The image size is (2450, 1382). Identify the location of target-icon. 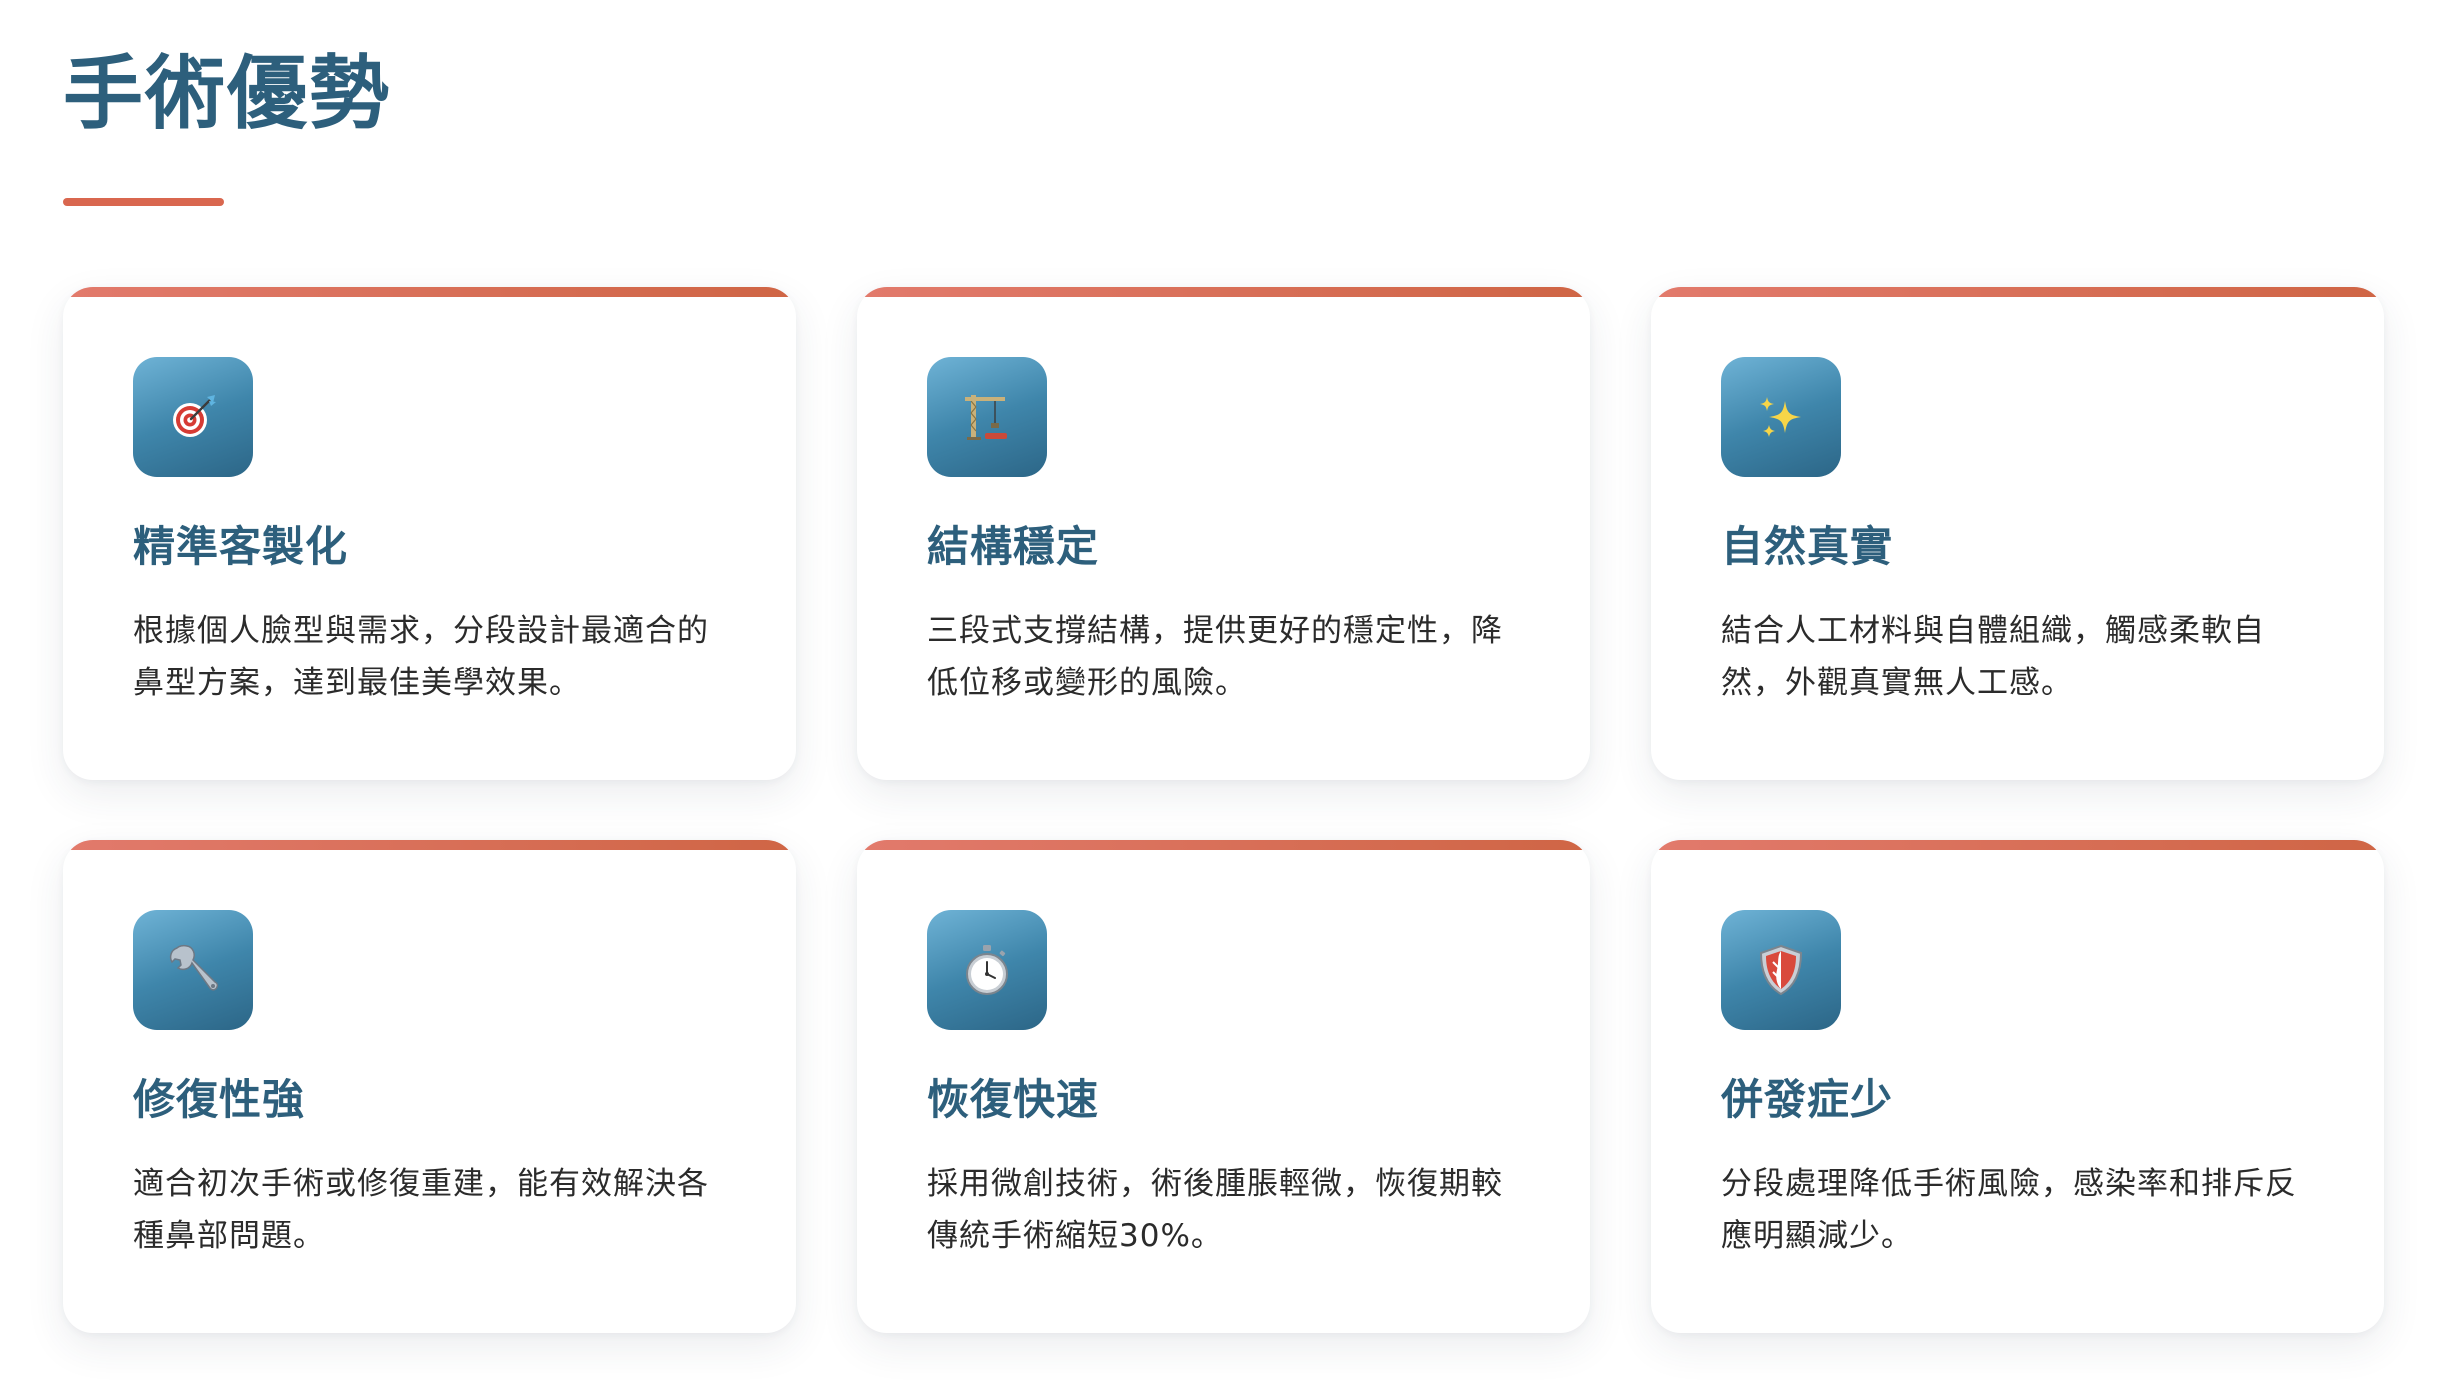
(194, 416).